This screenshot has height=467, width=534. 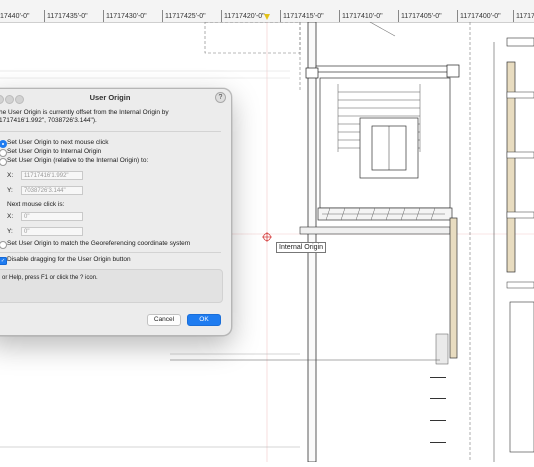 What do you see at coordinates (267, 17) in the screenshot?
I see `ruler-cursor-marker` at bounding box center [267, 17].